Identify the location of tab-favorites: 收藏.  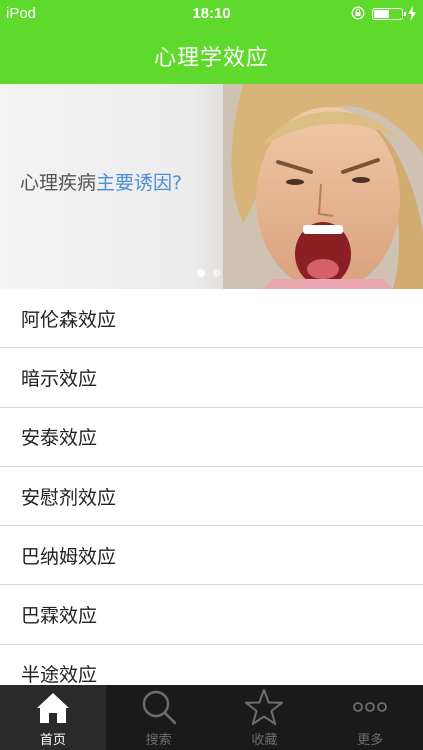
(265, 717).